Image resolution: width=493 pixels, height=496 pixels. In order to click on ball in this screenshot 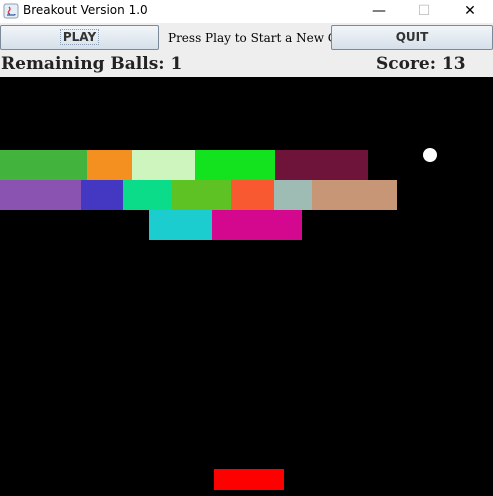, I will do `click(430, 155)`.